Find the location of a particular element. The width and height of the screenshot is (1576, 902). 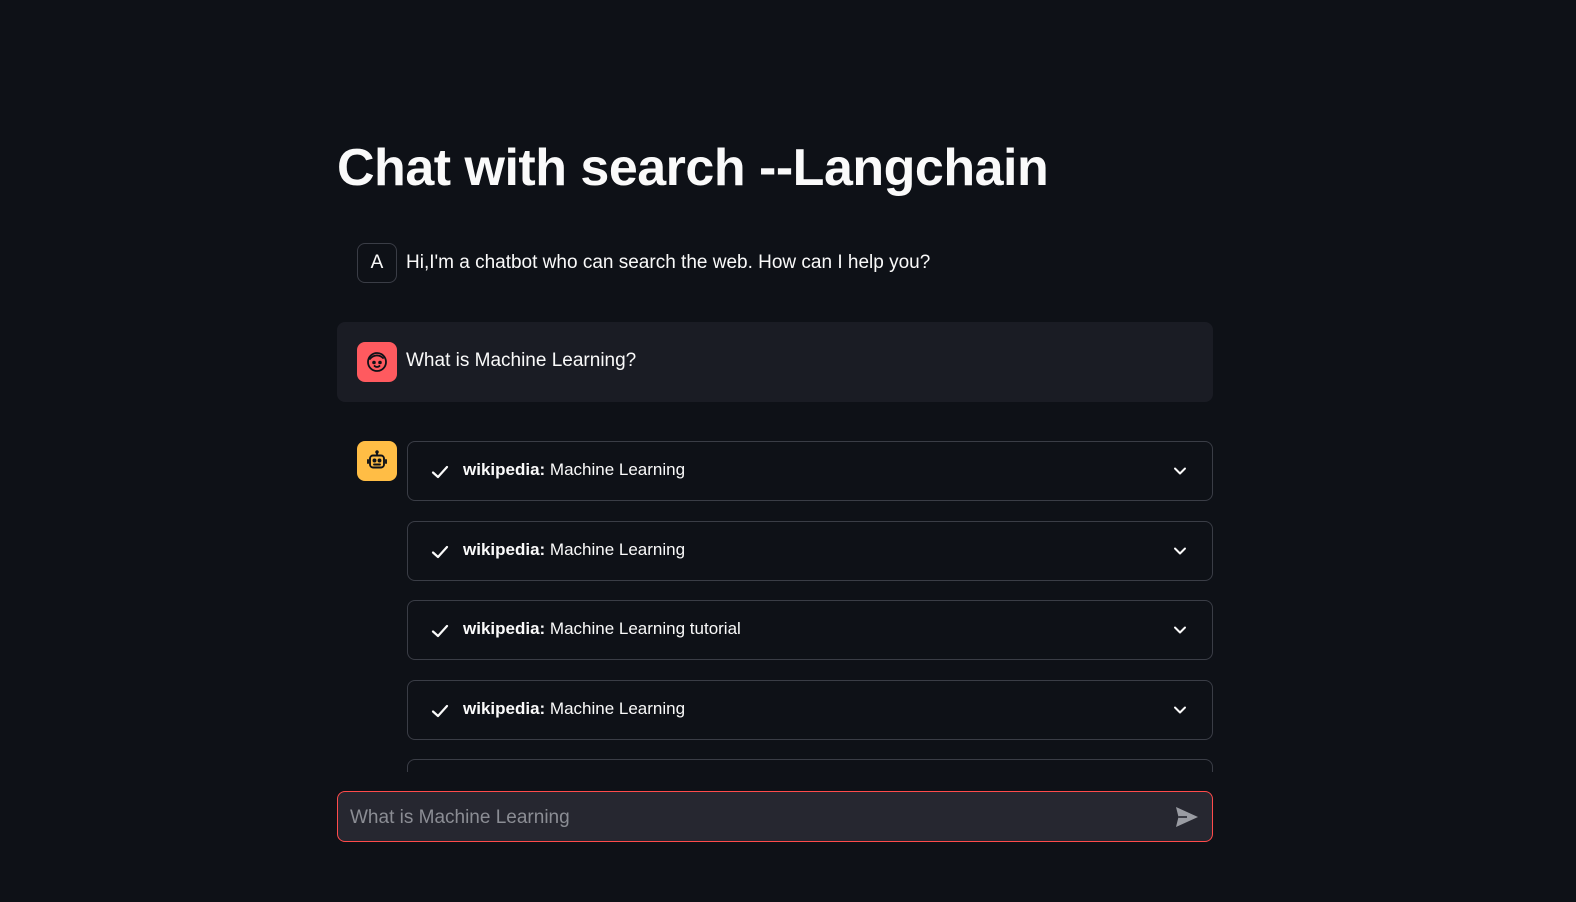

bot-avatar is located at coordinates (377, 461).